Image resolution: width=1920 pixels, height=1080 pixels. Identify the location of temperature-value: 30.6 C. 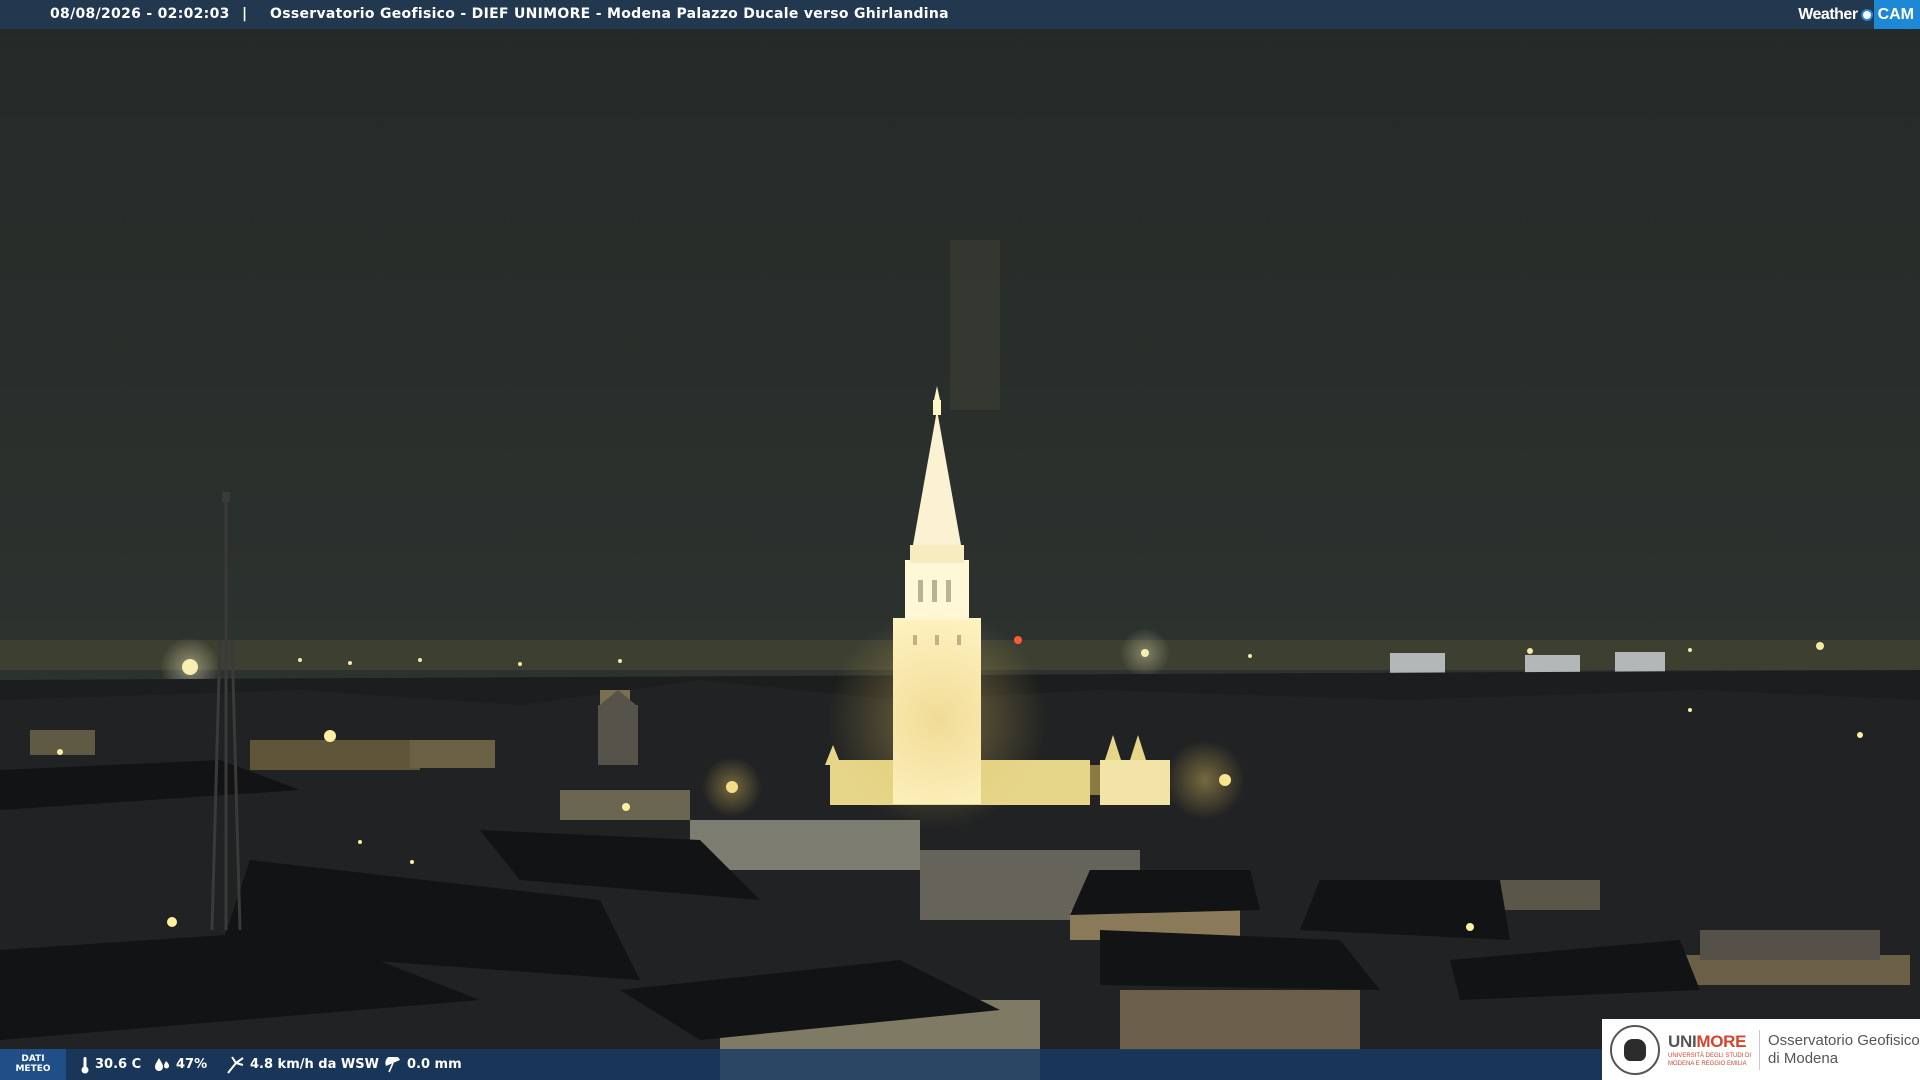
(118, 1064).